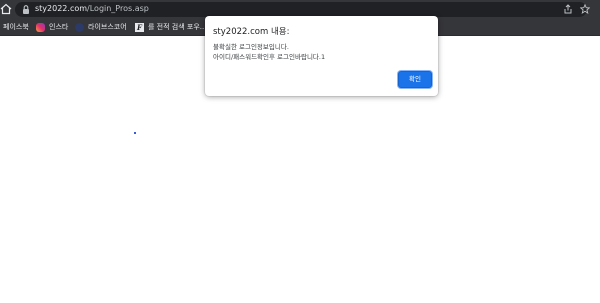  What do you see at coordinates (26, 9) in the screenshot?
I see `lock-icon` at bounding box center [26, 9].